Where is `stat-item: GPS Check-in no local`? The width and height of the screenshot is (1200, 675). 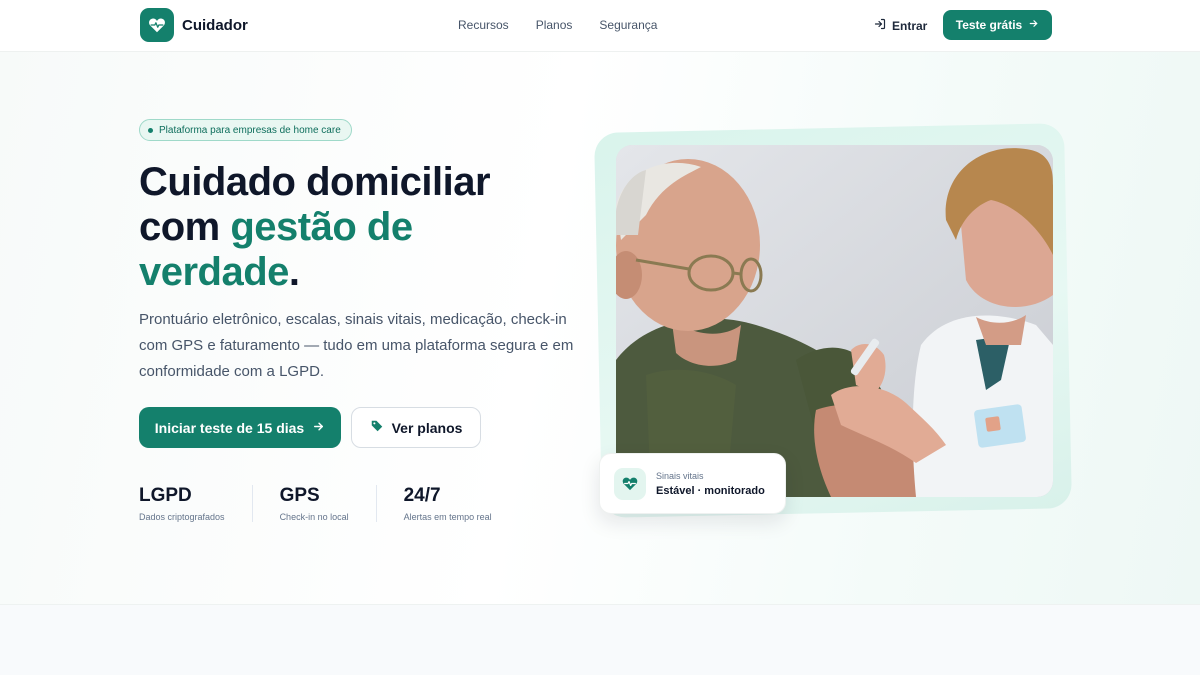
stat-item: GPS Check-in no local is located at coordinates (328, 503).